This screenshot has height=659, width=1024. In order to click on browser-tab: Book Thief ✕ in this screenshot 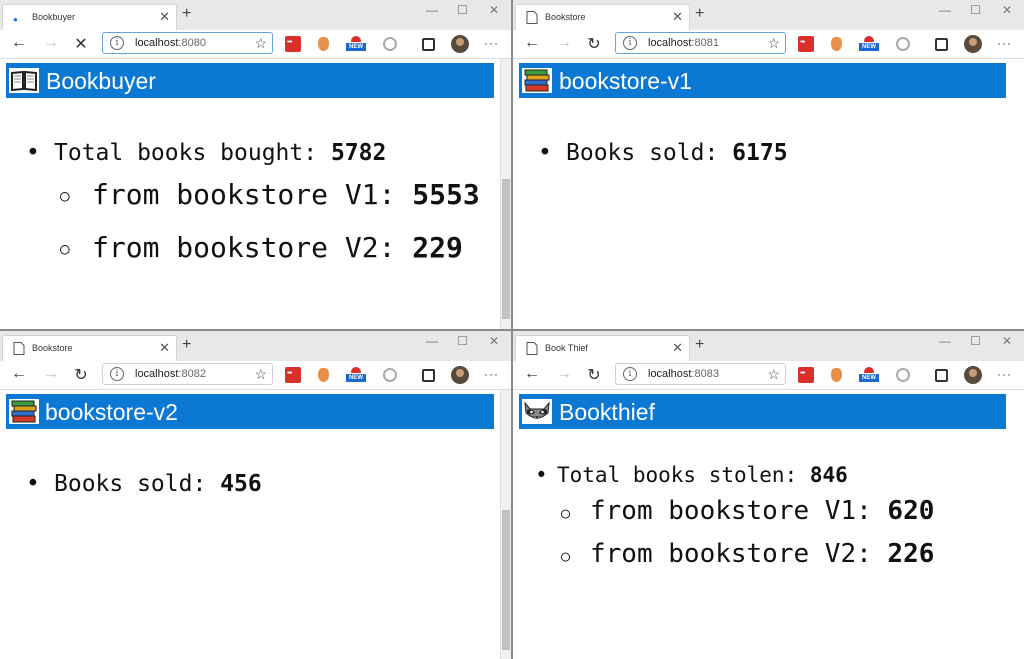, I will do `click(602, 348)`.